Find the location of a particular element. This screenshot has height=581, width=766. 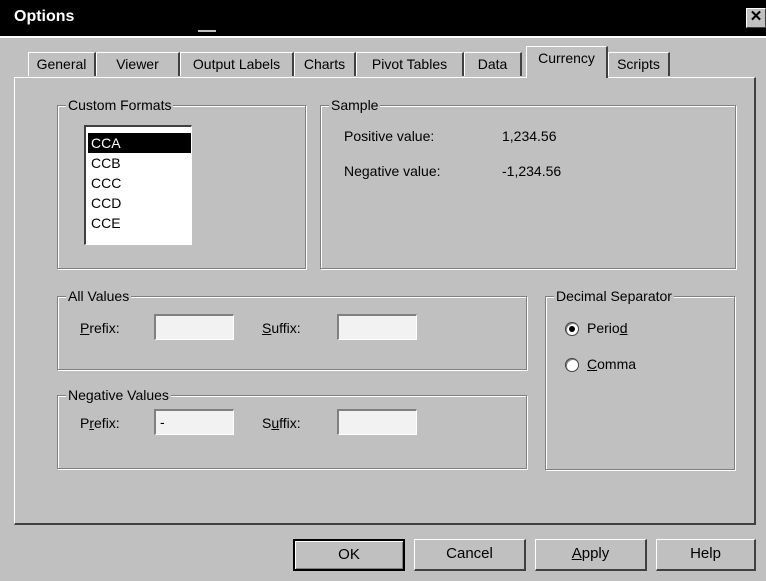

tab-general: General is located at coordinates (62, 64).